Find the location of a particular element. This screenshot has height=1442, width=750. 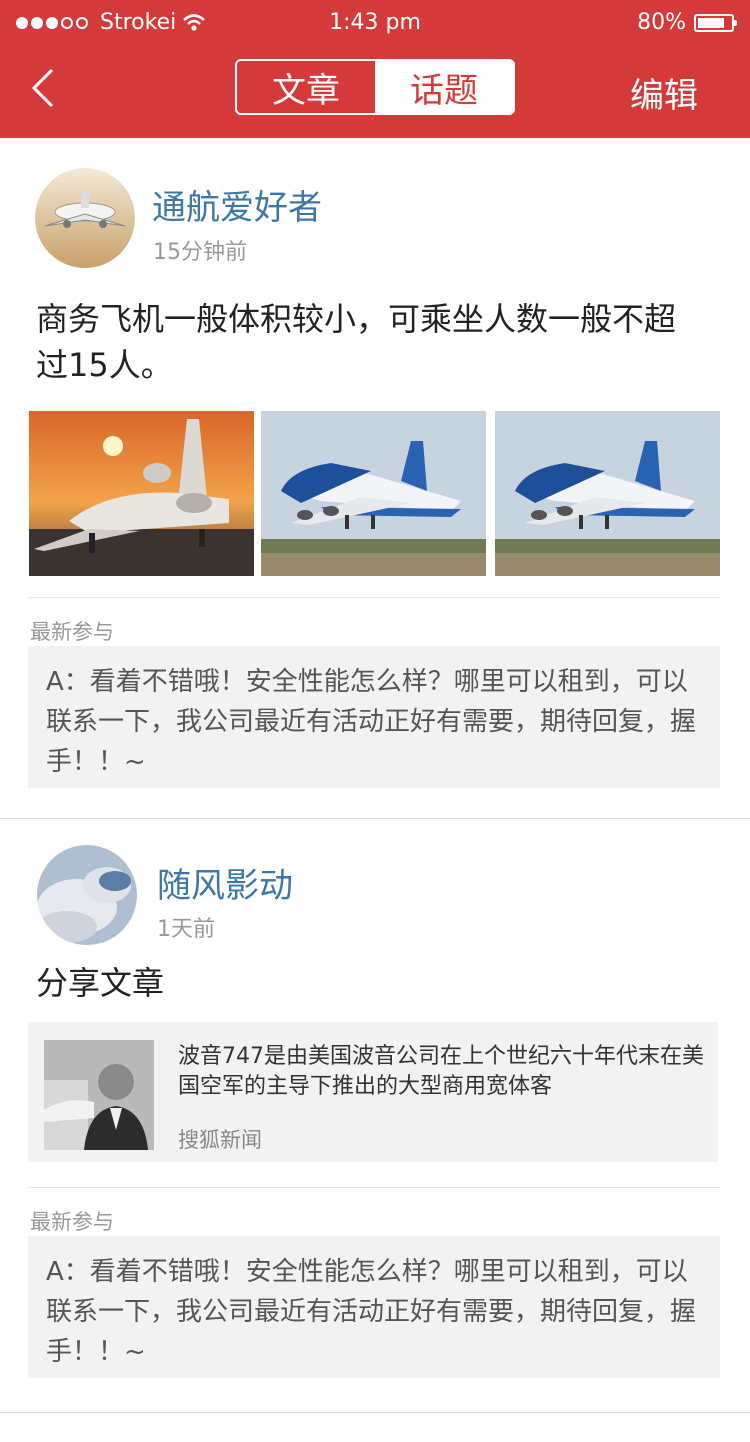

back-button is located at coordinates (44, 88).